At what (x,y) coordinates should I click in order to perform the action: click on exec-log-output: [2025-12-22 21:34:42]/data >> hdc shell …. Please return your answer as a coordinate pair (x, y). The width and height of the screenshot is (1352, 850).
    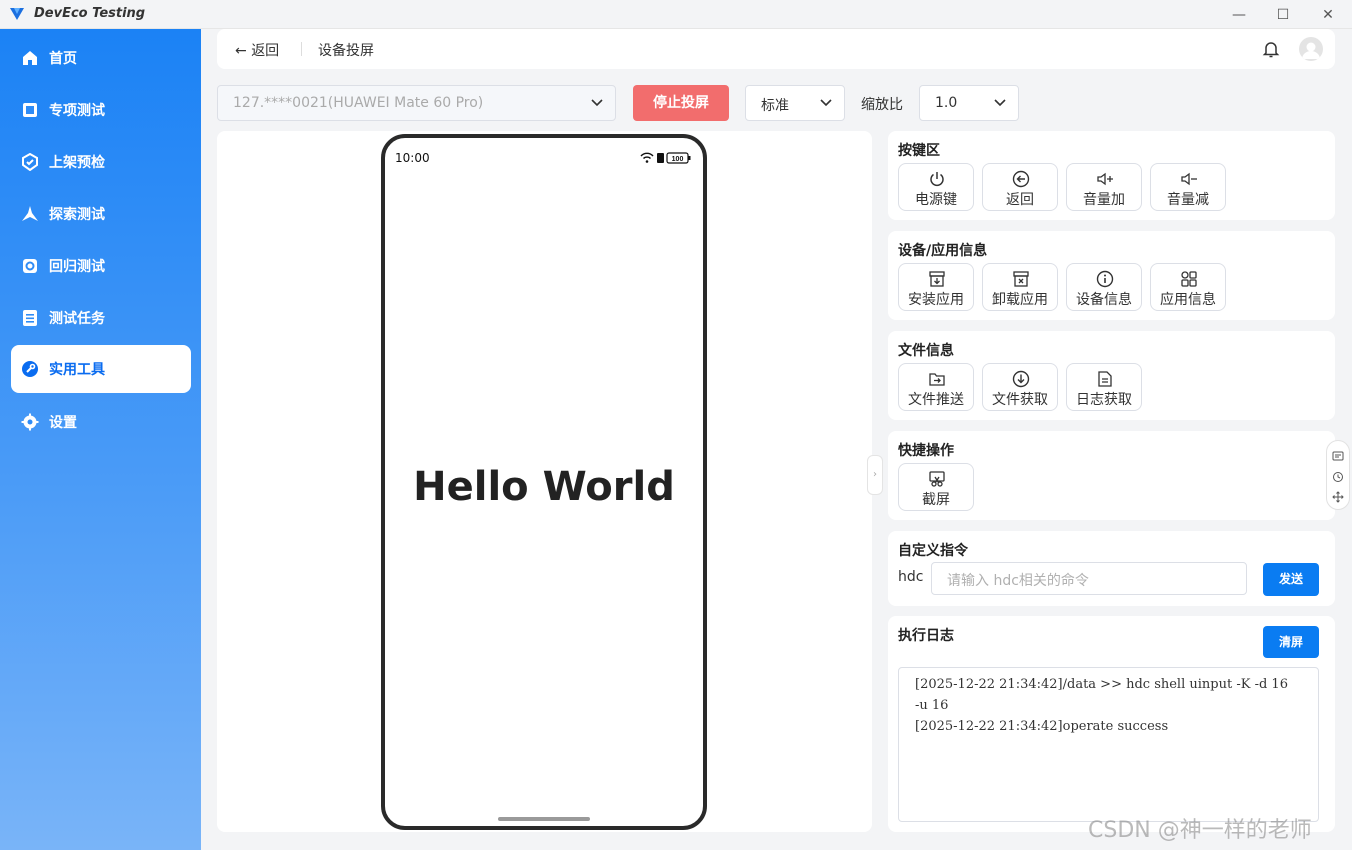
    Looking at the image, I should click on (1108, 744).